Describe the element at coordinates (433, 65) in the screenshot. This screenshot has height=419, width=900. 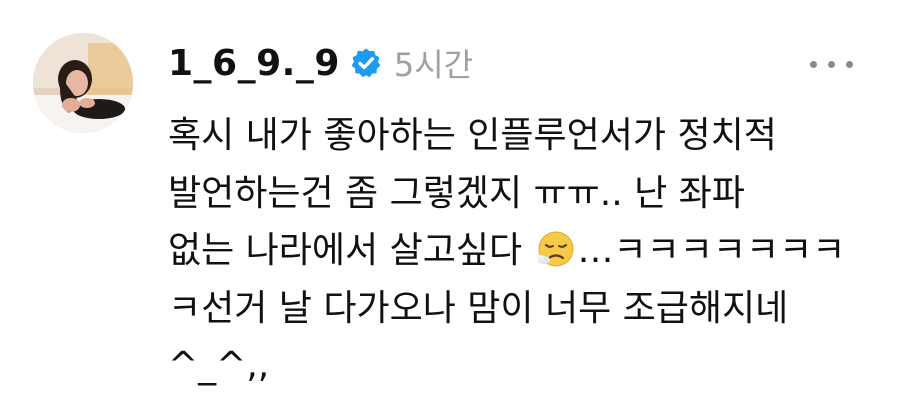
I see `post-time: 5시간` at that location.